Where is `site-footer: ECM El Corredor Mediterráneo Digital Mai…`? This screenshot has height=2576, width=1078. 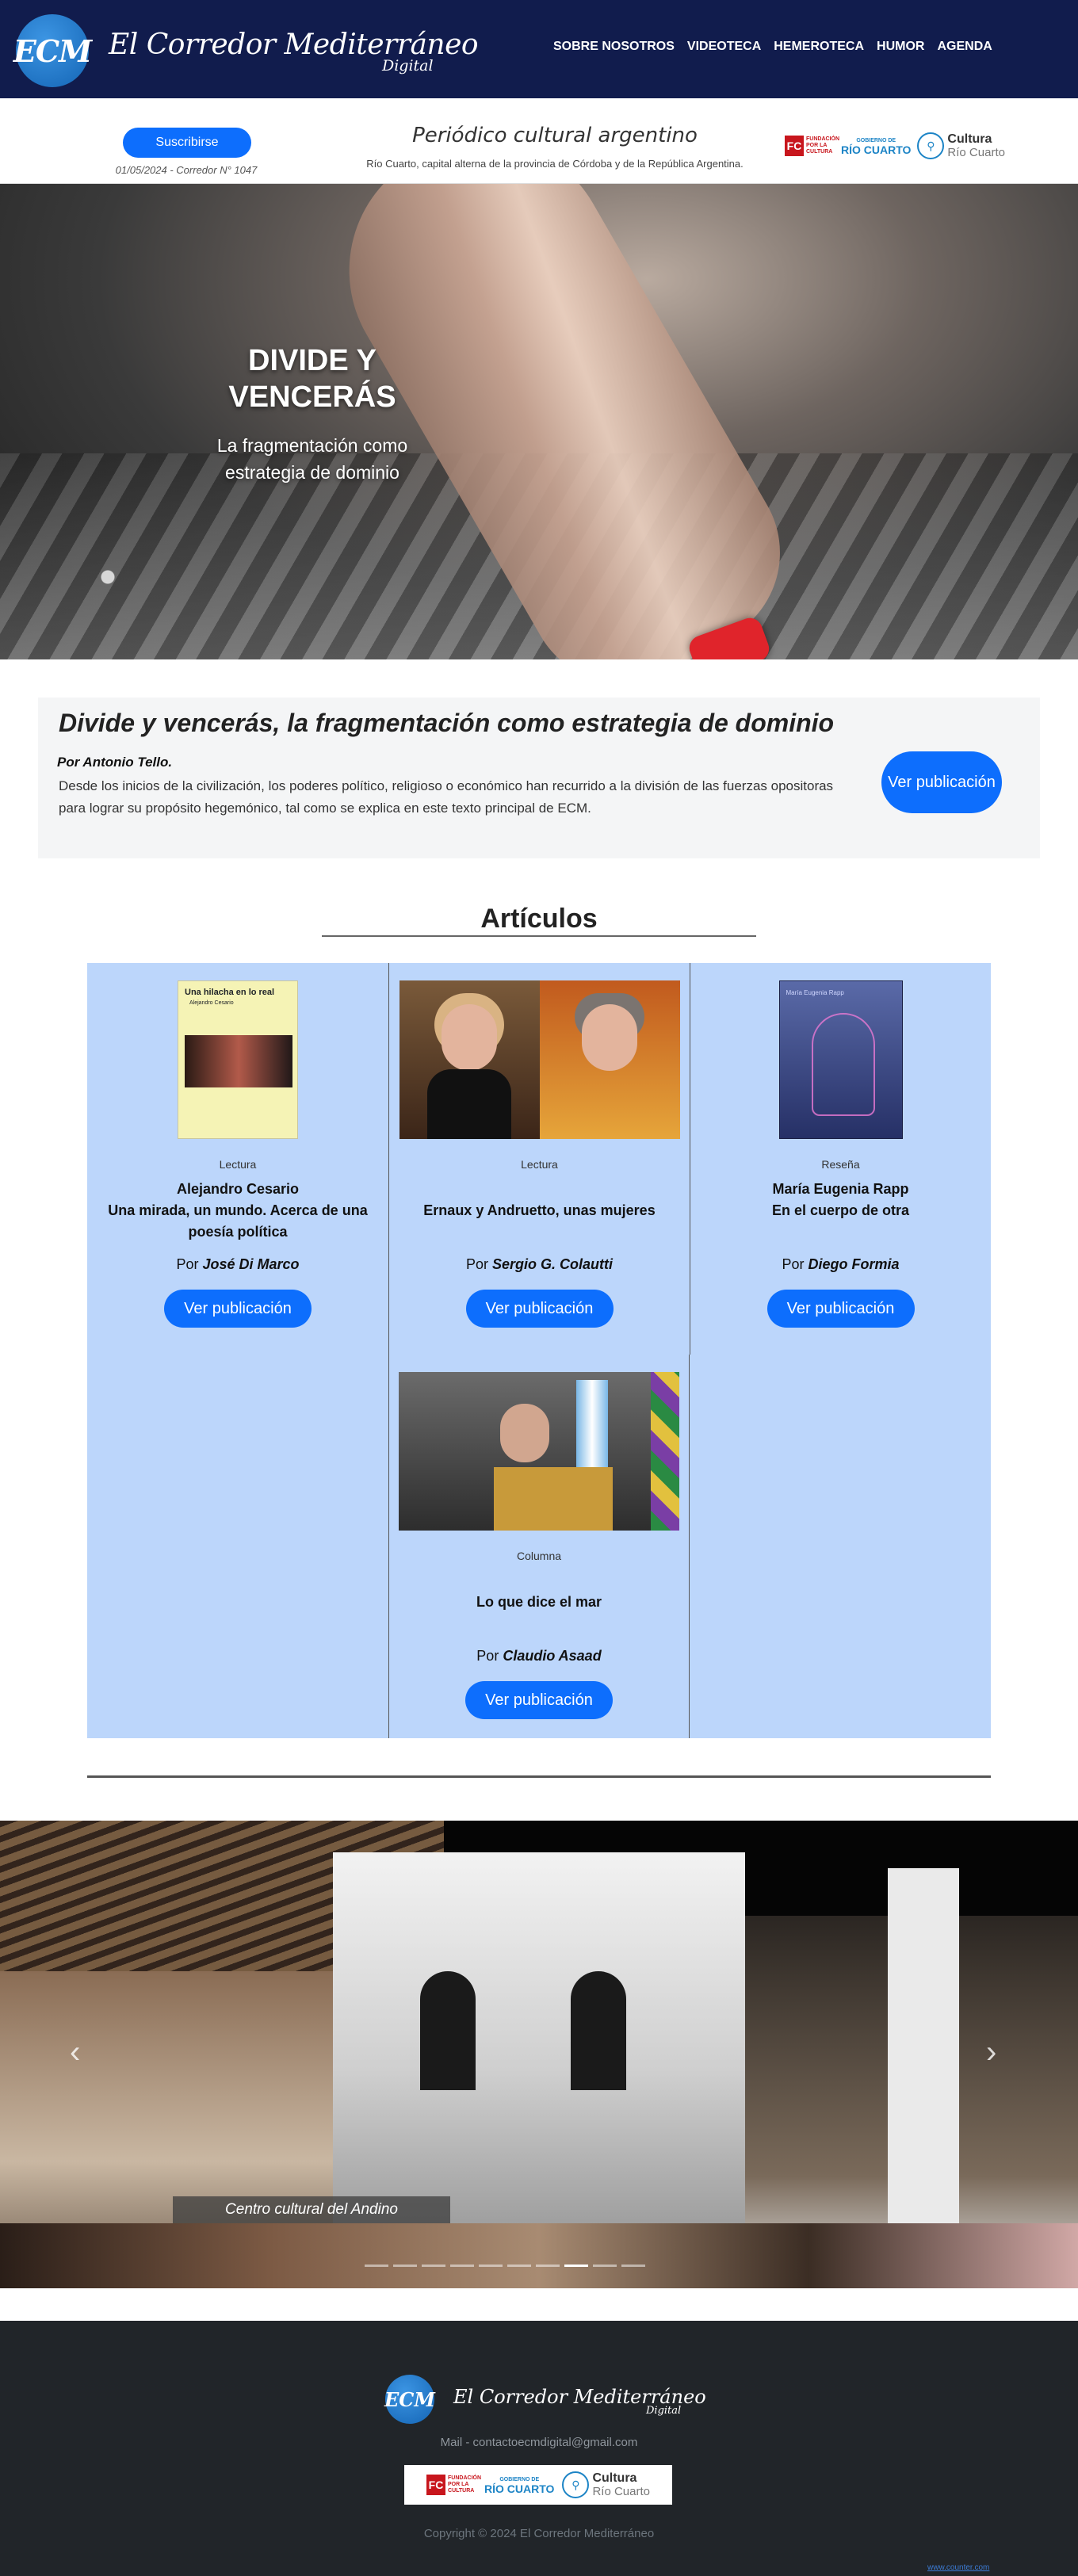 site-footer: ECM El Corredor Mediterráneo Digital Mai… is located at coordinates (539, 2448).